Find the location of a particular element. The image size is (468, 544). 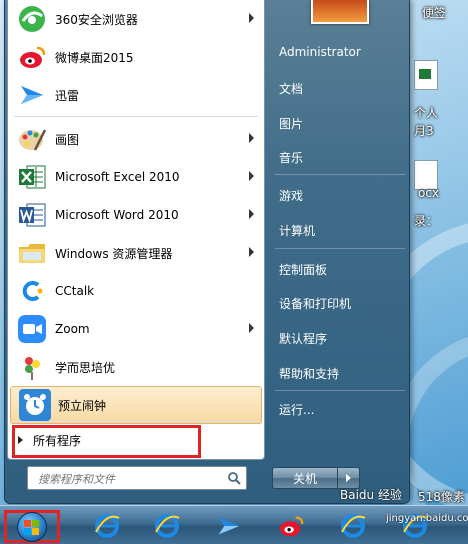

baidu-watermark: Baidu 经验 is located at coordinates (371, 495).